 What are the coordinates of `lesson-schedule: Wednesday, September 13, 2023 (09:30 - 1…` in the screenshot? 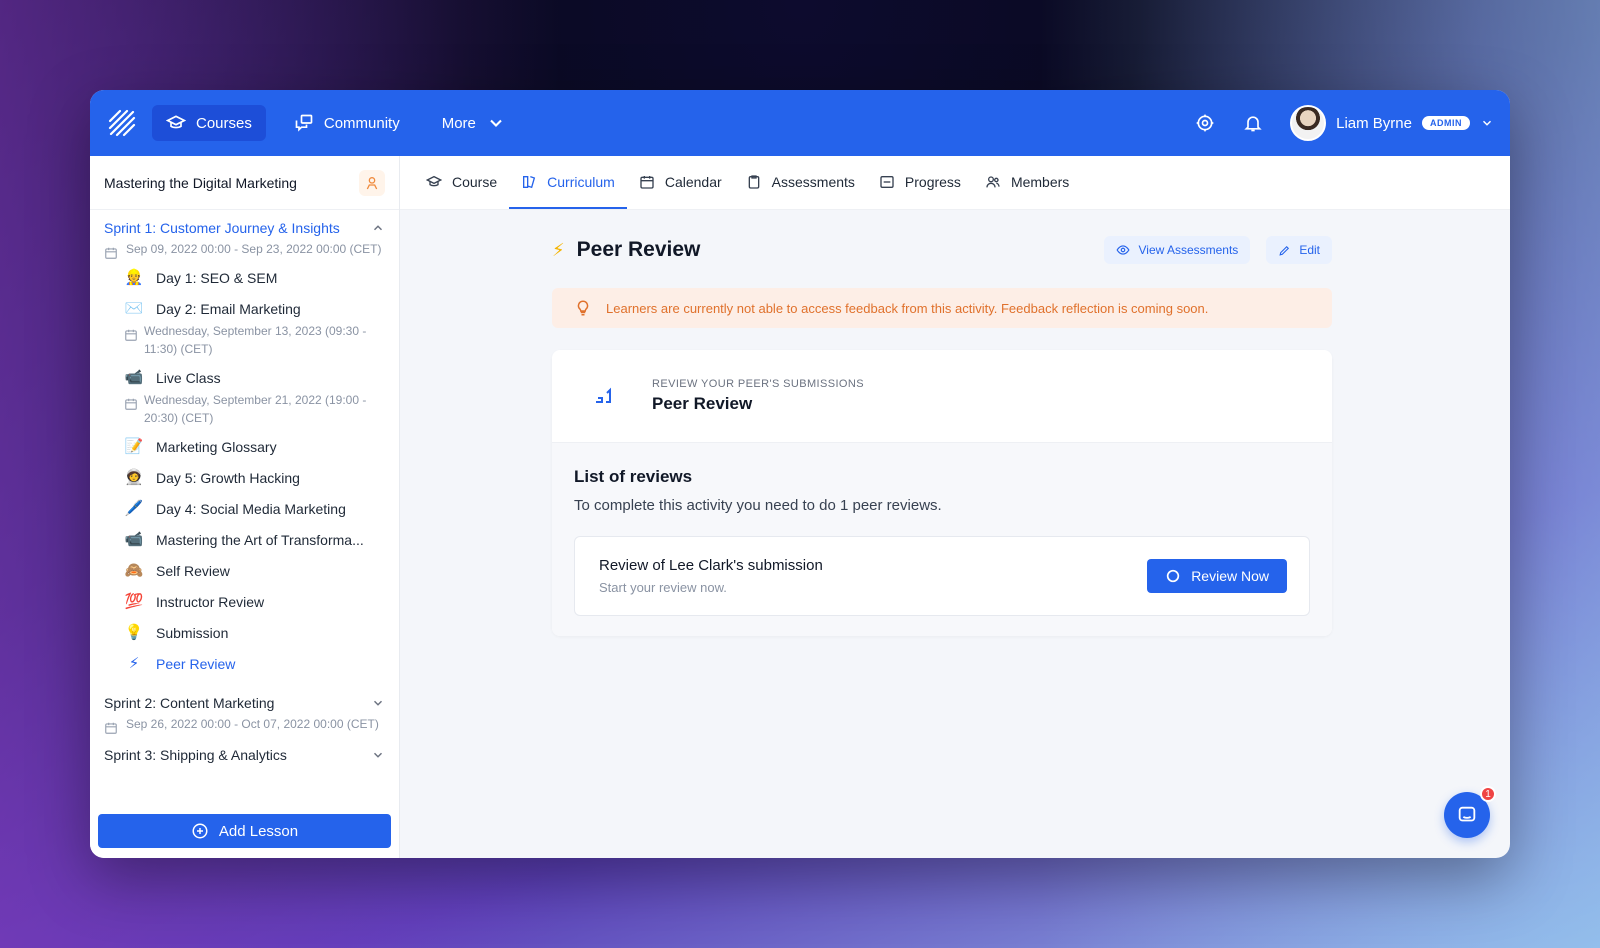 It's located at (254, 340).